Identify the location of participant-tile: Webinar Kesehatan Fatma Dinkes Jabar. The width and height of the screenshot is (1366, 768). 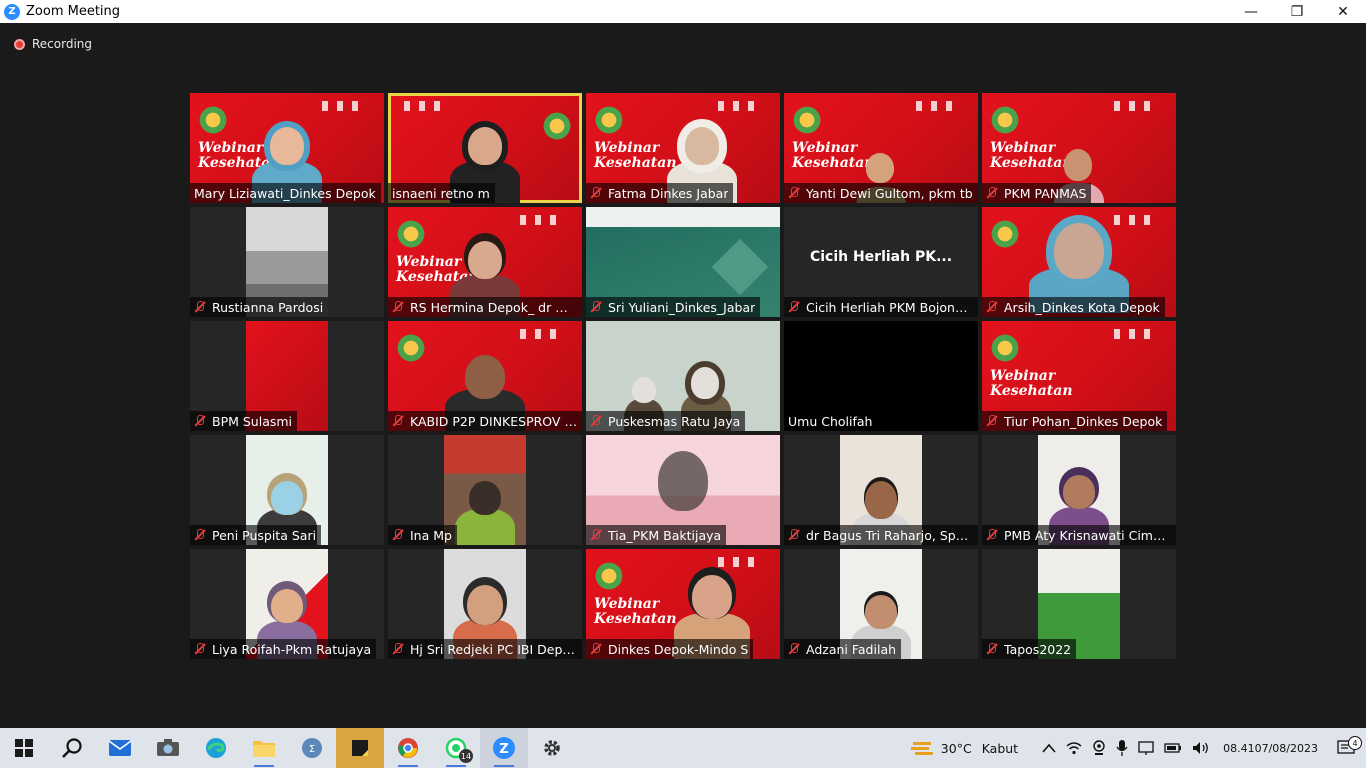
(683, 148).